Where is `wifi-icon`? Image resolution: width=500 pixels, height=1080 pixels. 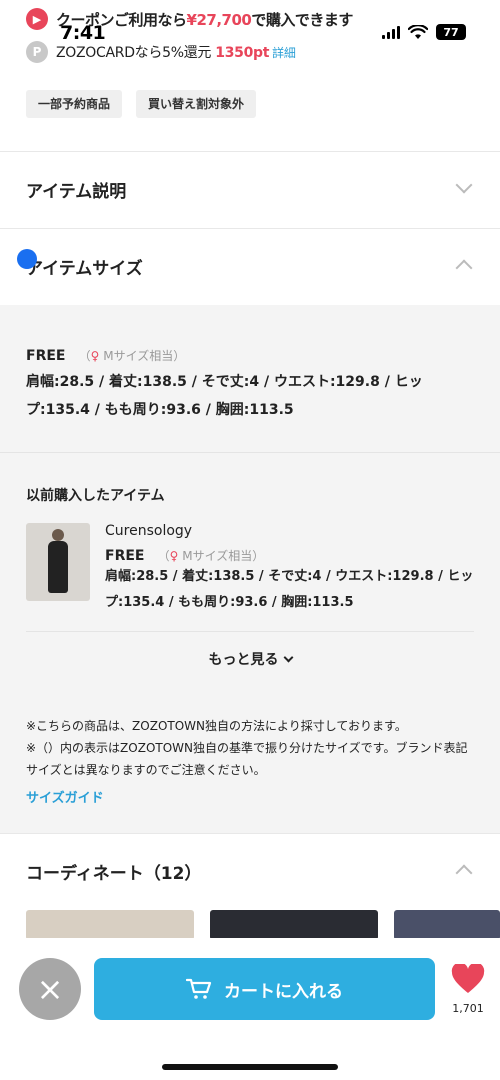 wifi-icon is located at coordinates (418, 31).